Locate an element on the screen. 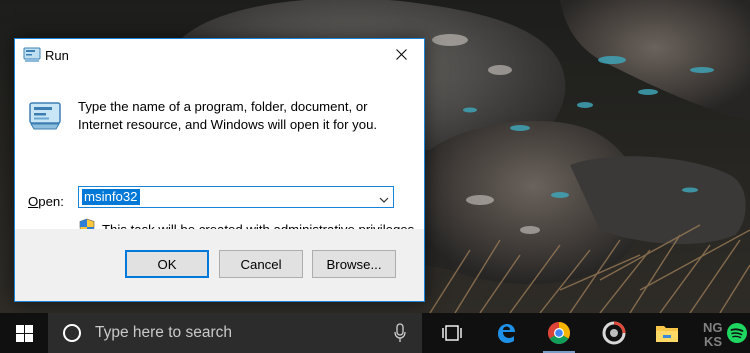  task-view-button is located at coordinates (452, 333).